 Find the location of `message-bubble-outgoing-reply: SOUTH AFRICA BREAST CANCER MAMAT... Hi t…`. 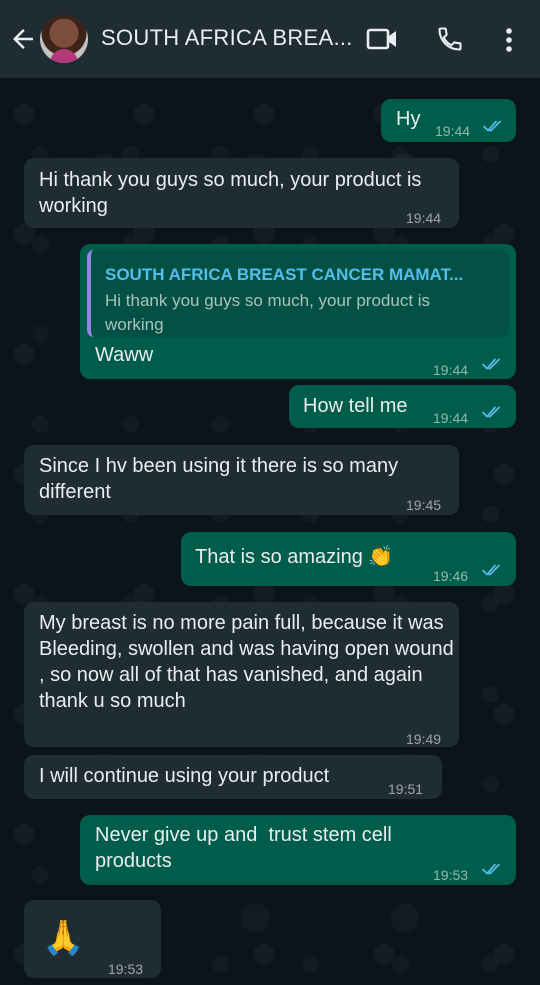

message-bubble-outgoing-reply: SOUTH AFRICA BREAST CANCER MAMAT... Hi t… is located at coordinates (298, 311).